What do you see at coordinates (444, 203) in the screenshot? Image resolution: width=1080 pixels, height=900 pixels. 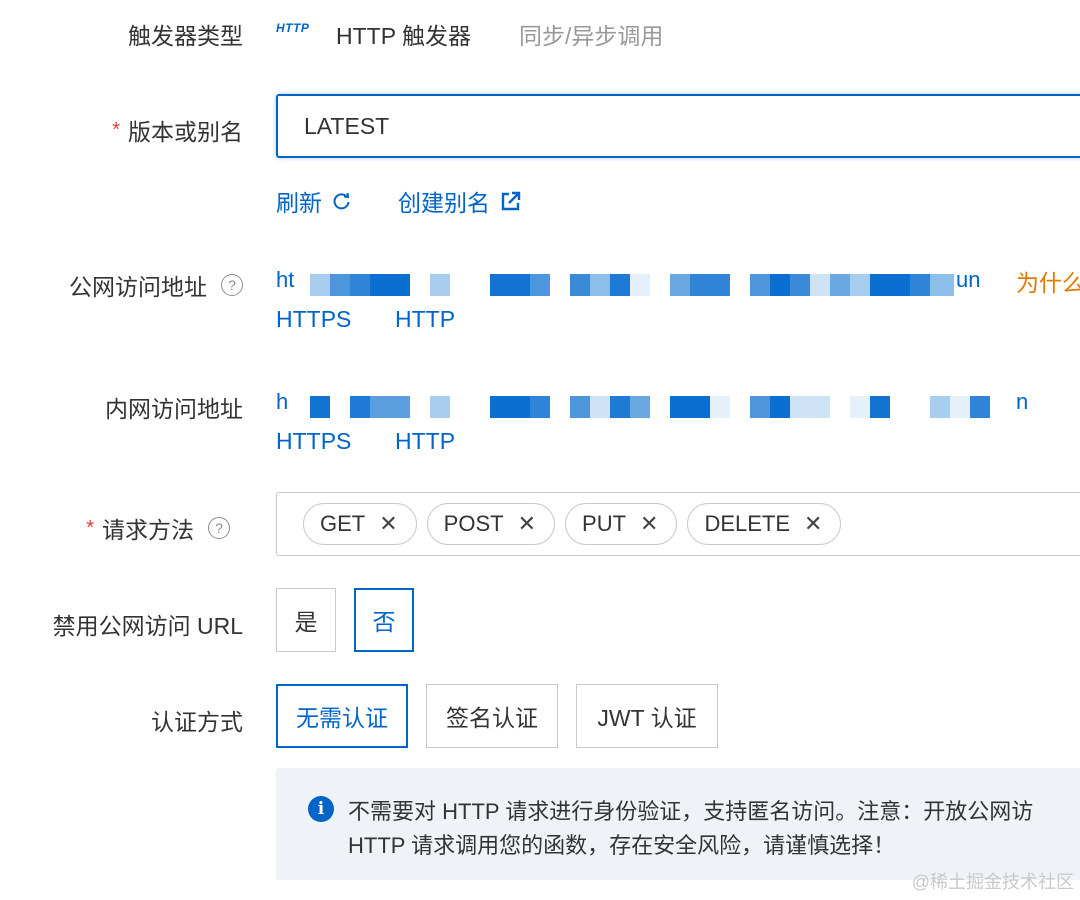 I see `create-alias-label: 创建别名` at bounding box center [444, 203].